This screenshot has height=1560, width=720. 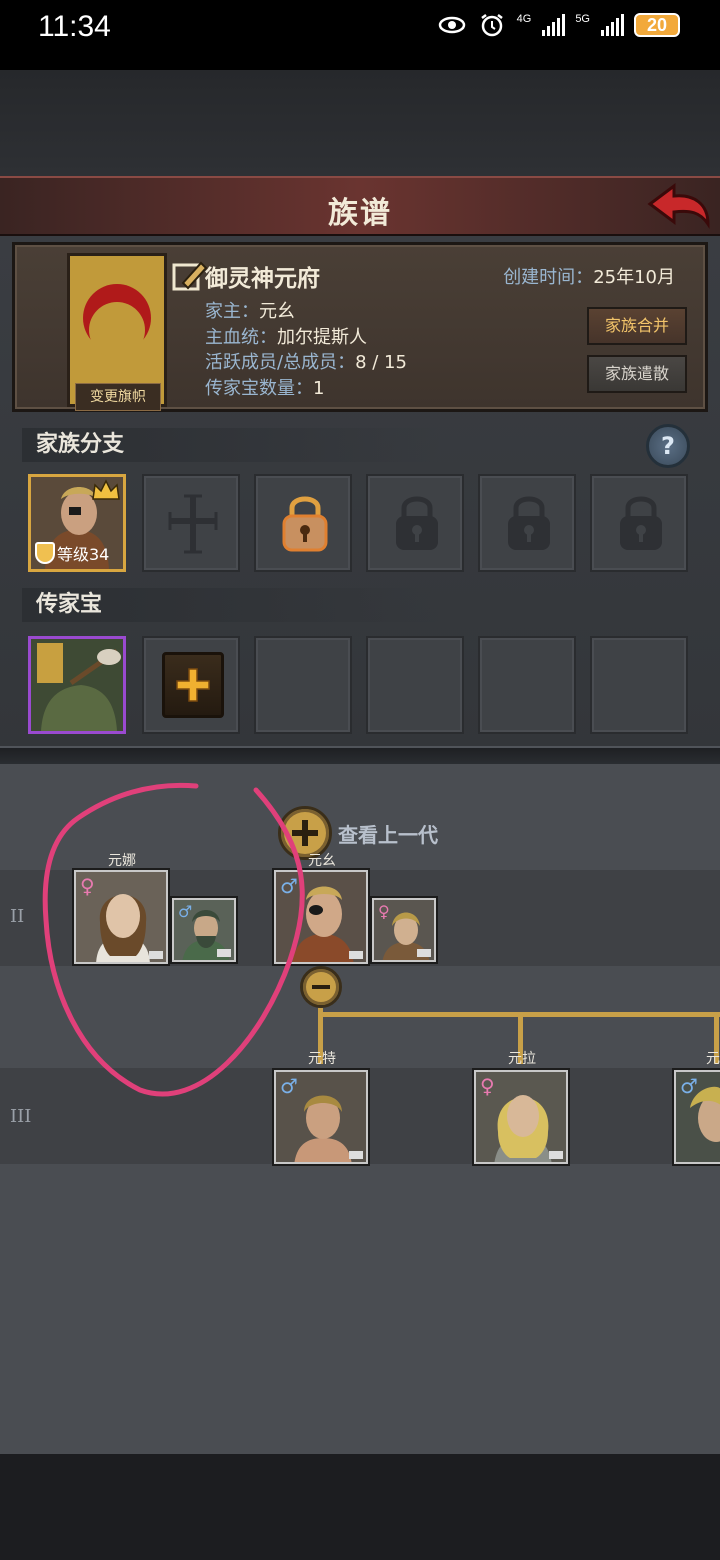 What do you see at coordinates (118, 397) in the screenshot?
I see `change-banner-button: 变更旗帜` at bounding box center [118, 397].